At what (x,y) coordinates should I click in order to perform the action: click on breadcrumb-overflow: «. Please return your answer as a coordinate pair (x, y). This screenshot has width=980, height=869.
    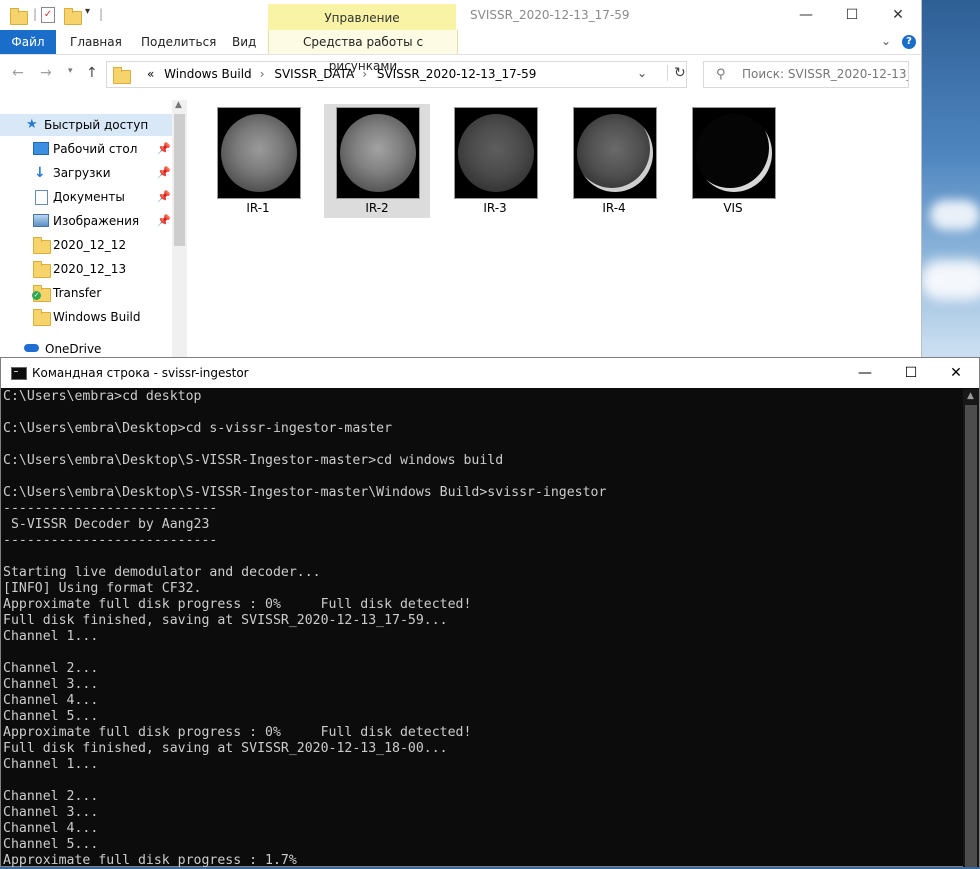
    Looking at the image, I should click on (150, 74).